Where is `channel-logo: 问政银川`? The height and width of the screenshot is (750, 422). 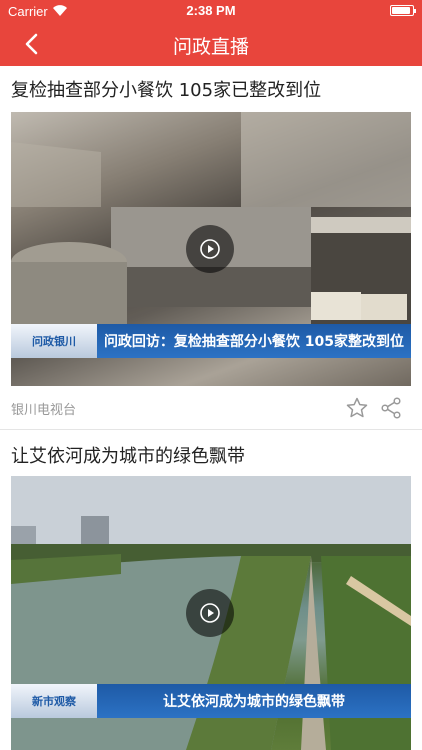 channel-logo: 问政银川 is located at coordinates (54, 341).